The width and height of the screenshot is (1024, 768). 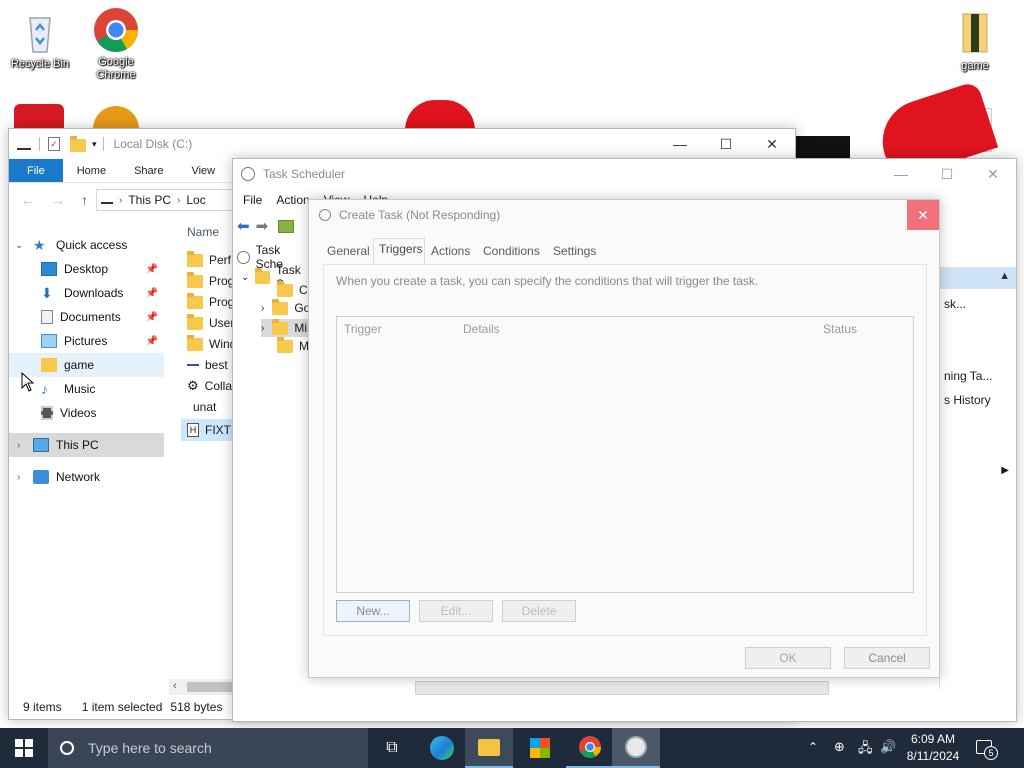 I want to click on qat-divider, so click(x=103, y=144).